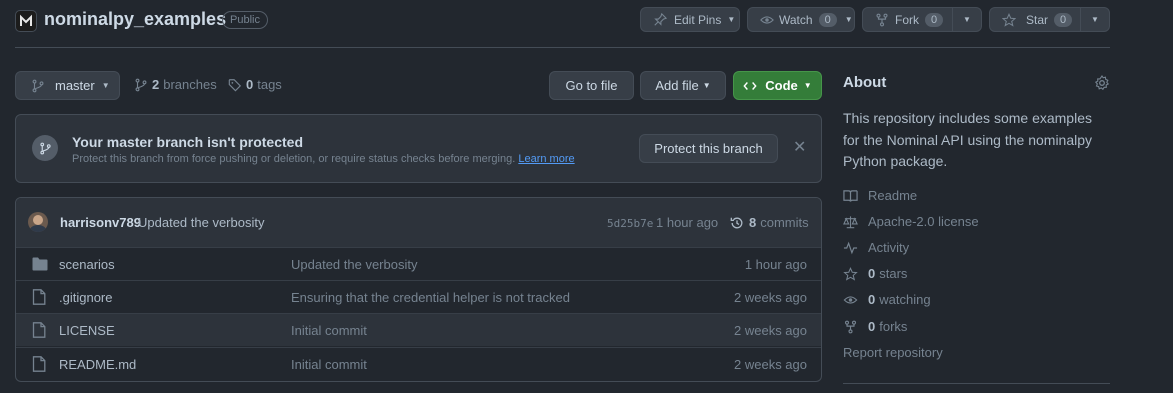  I want to click on activity-link: Activity, so click(876, 247).